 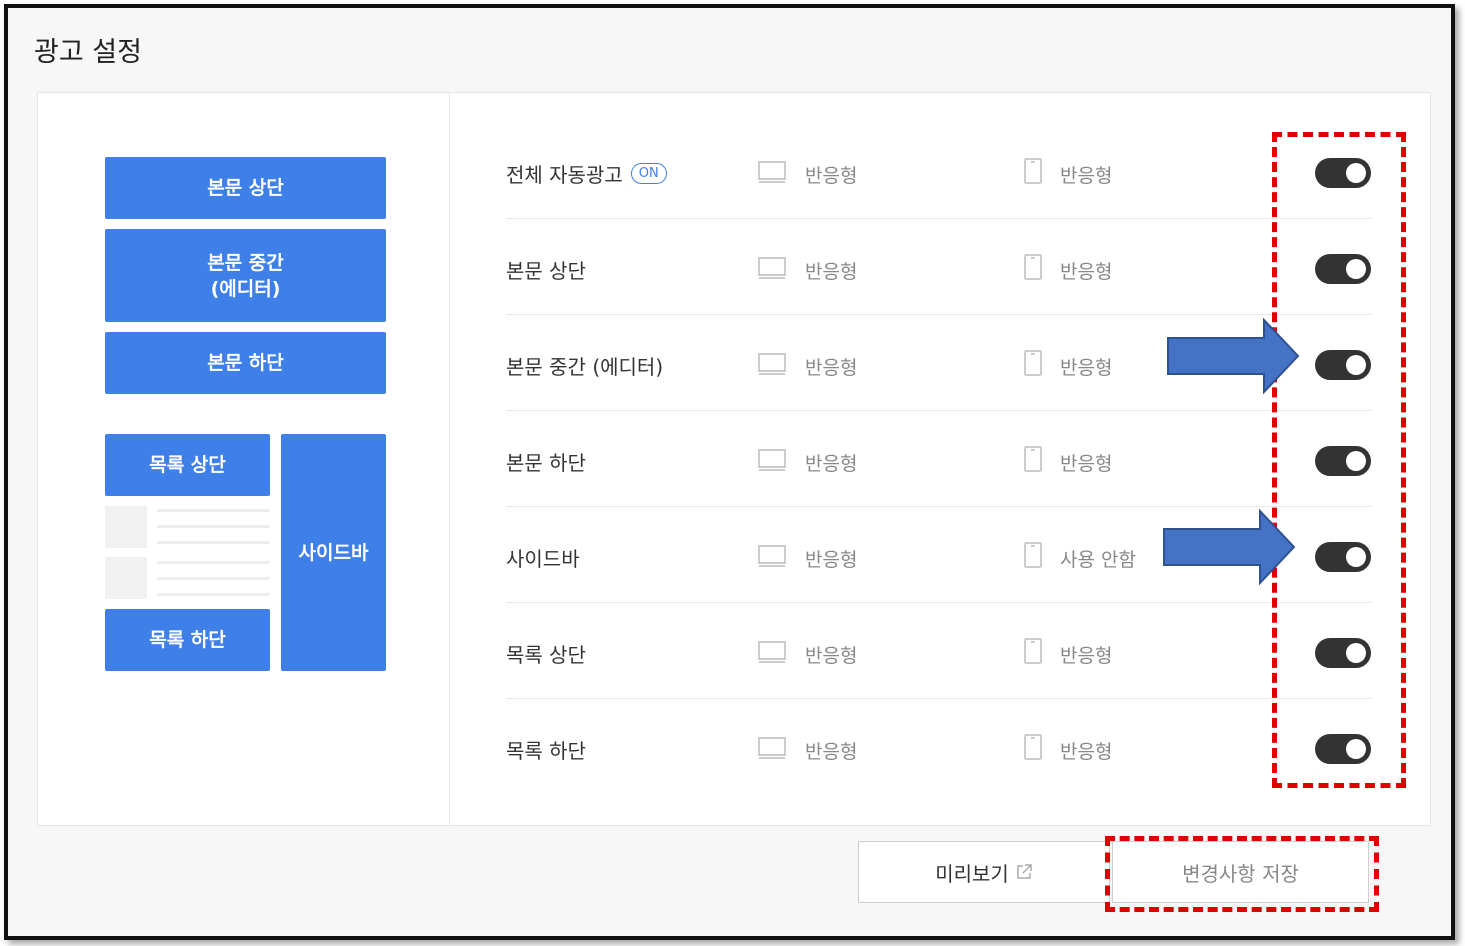 I want to click on ad-row-body-bottom: 본문 하단 반응형 반응형, so click(x=939, y=459).